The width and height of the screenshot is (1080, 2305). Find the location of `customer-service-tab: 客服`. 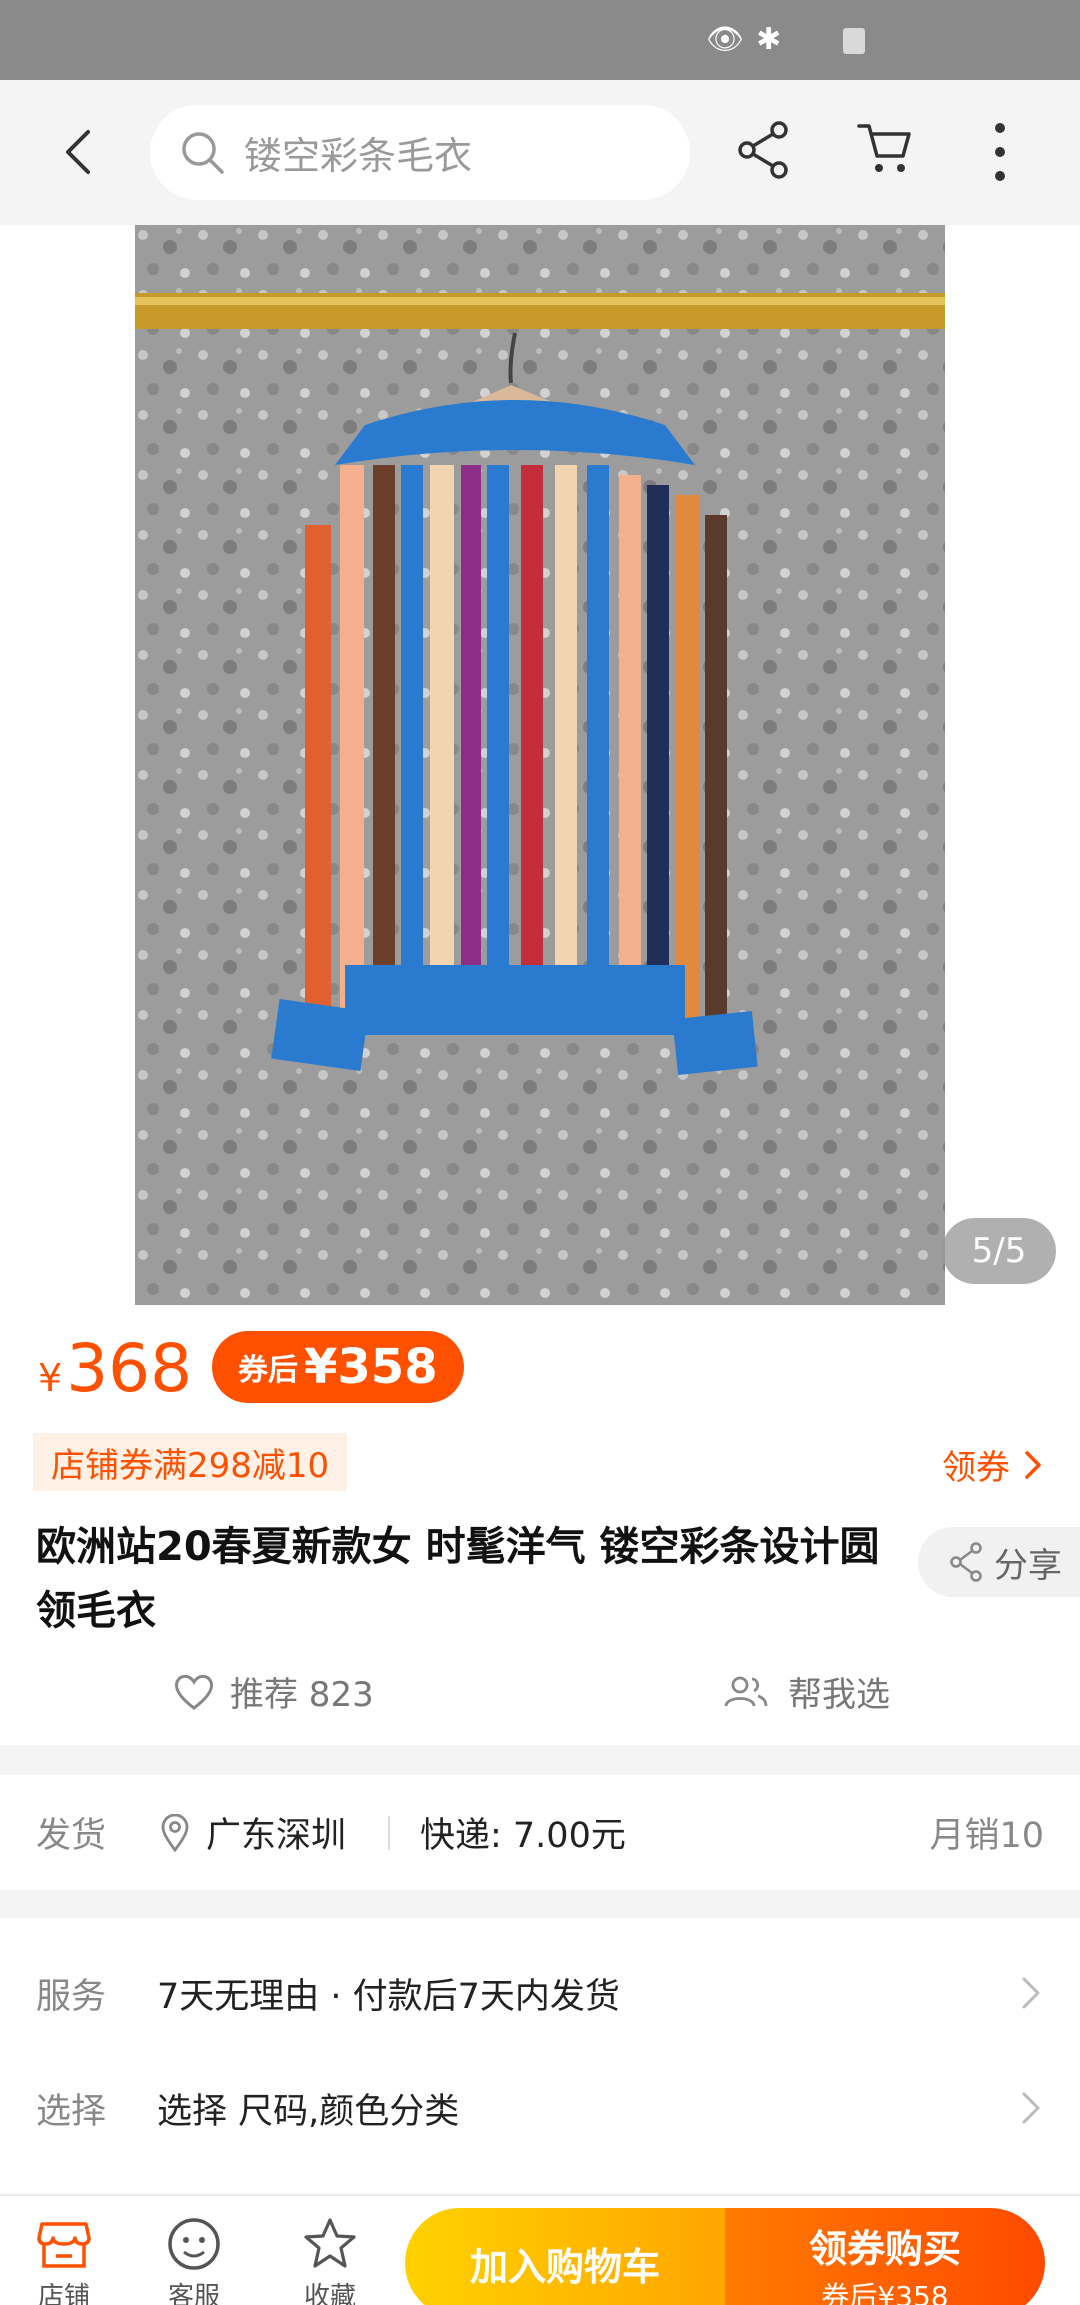

customer-service-tab: 客服 is located at coordinates (194, 2260).